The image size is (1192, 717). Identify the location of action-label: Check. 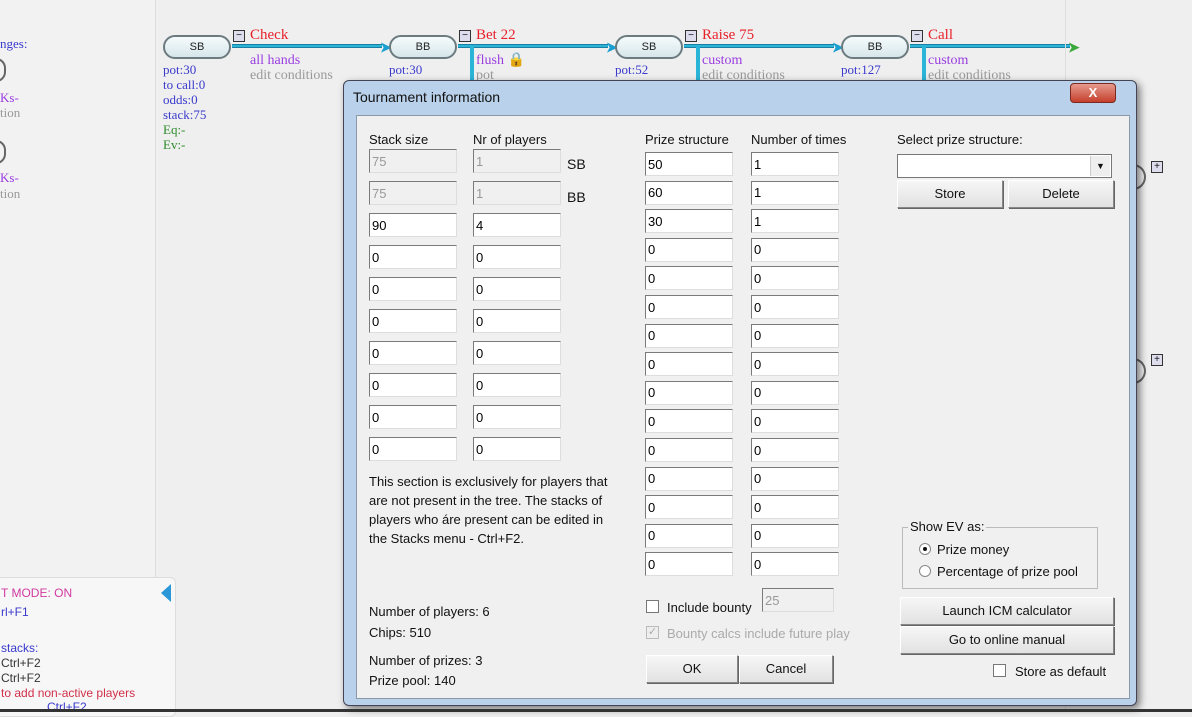
(269, 35).